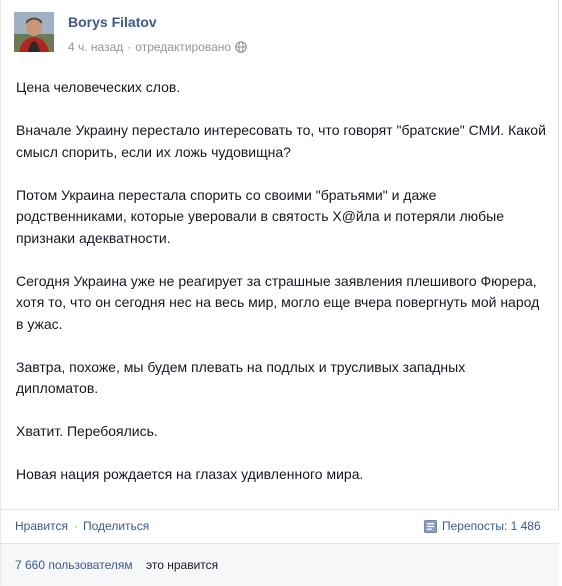 This screenshot has height=586, width=562. Describe the element at coordinates (280, 526) in the screenshot. I see `post-actions: Нравится · Поделиться Перепосты: 1 486` at that location.